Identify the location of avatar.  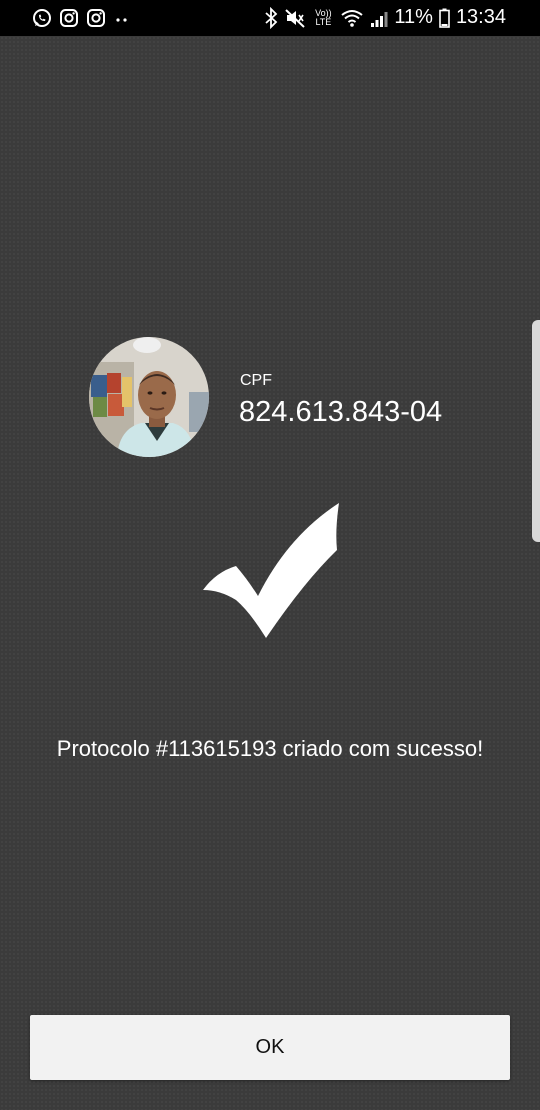
(149, 397).